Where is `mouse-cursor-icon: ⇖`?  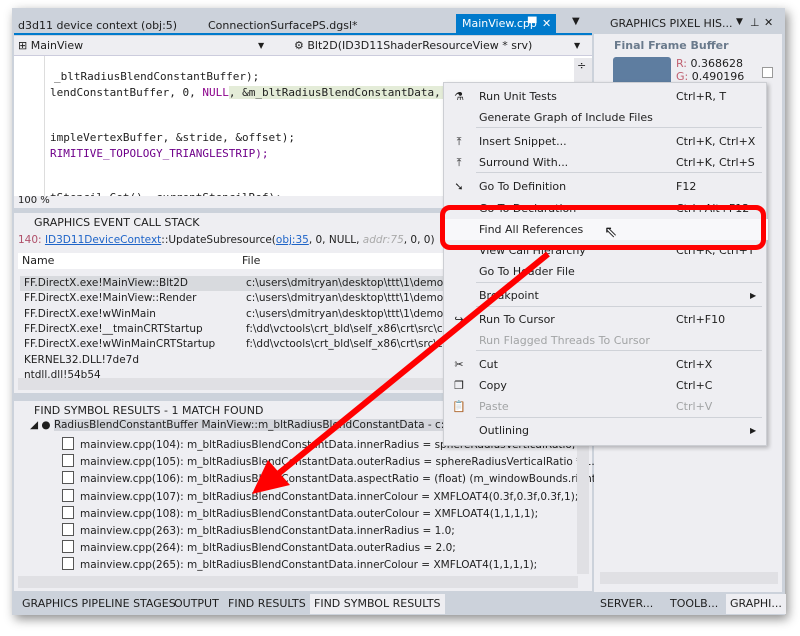 mouse-cursor-icon: ⇖ is located at coordinates (611, 231).